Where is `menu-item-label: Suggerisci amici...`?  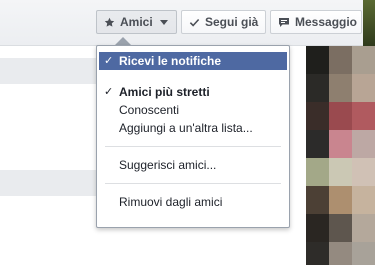 menu-item-label: Suggerisci amici... is located at coordinates (168, 165).